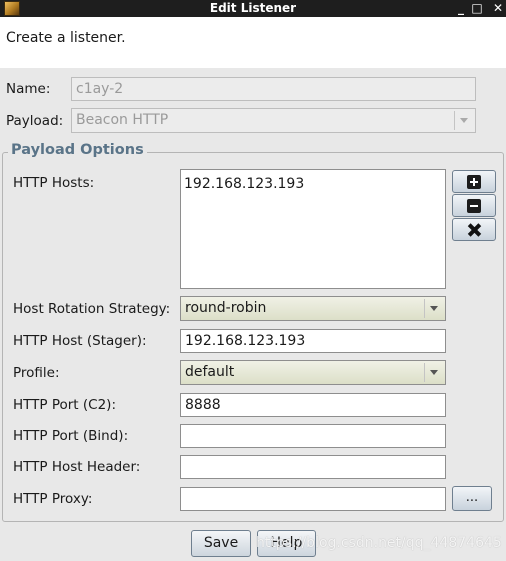 This screenshot has height=561, width=506. What do you see at coordinates (253, 42) in the screenshot?
I see `dialog-header: Create a listener.` at bounding box center [253, 42].